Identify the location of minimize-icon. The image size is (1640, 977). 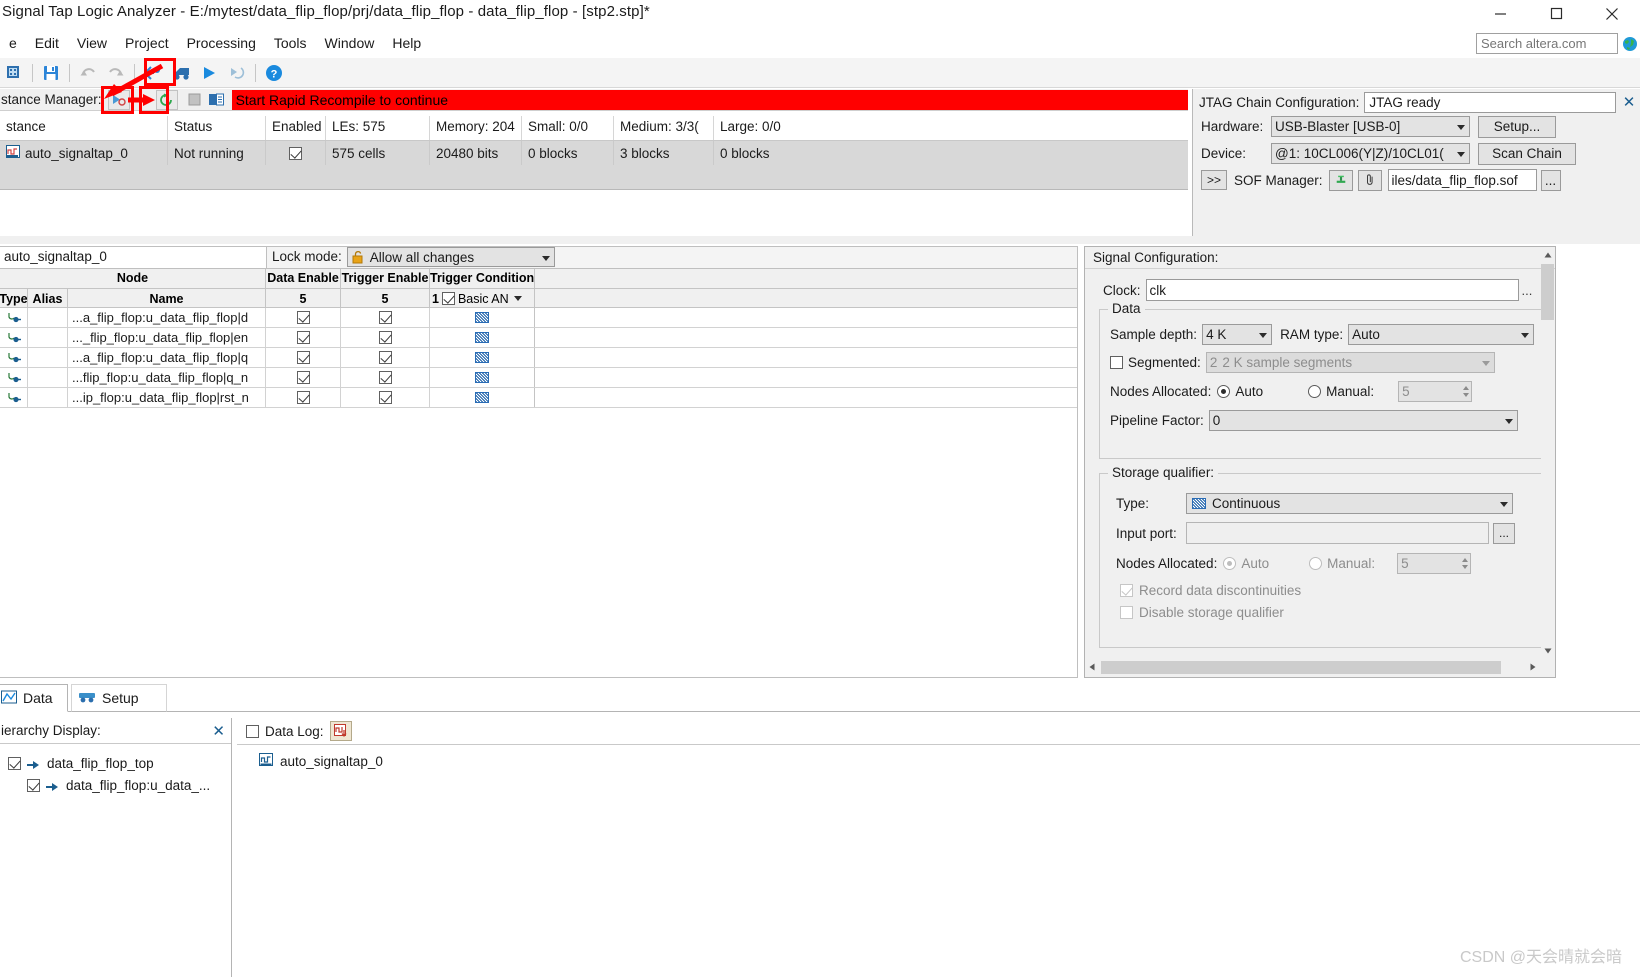
(1500, 13).